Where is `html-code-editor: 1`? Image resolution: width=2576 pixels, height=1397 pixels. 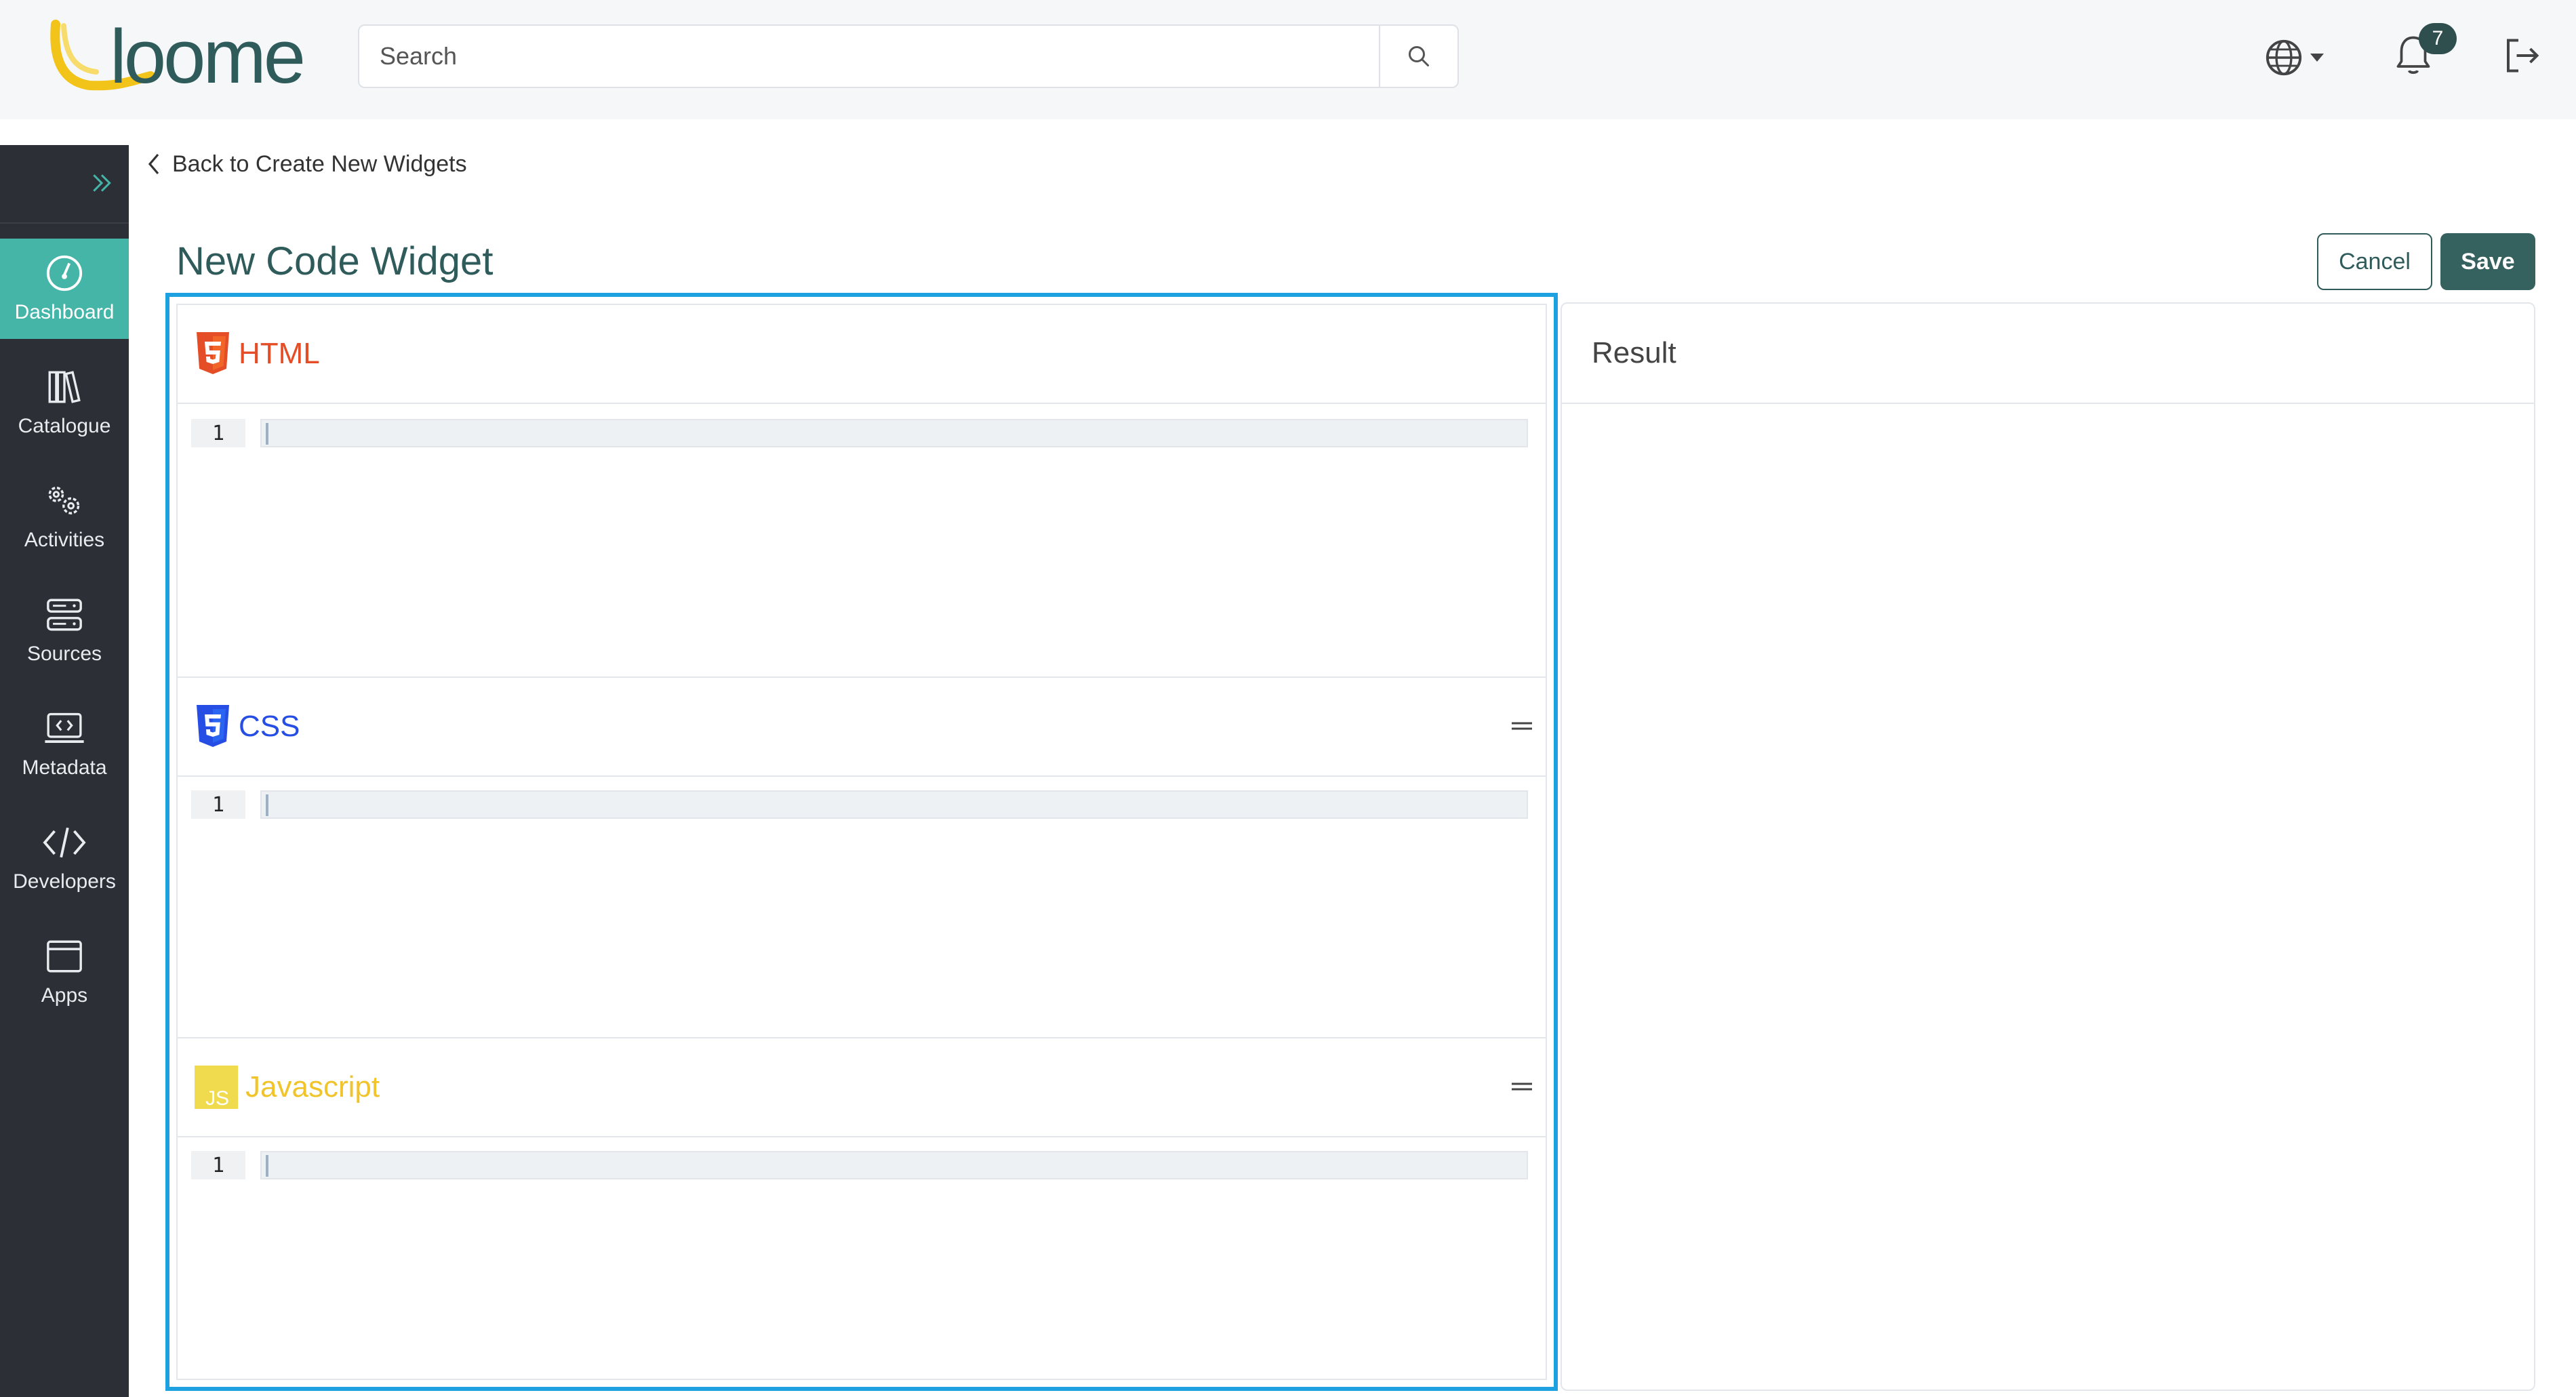 html-code-editor: 1 is located at coordinates (862, 433).